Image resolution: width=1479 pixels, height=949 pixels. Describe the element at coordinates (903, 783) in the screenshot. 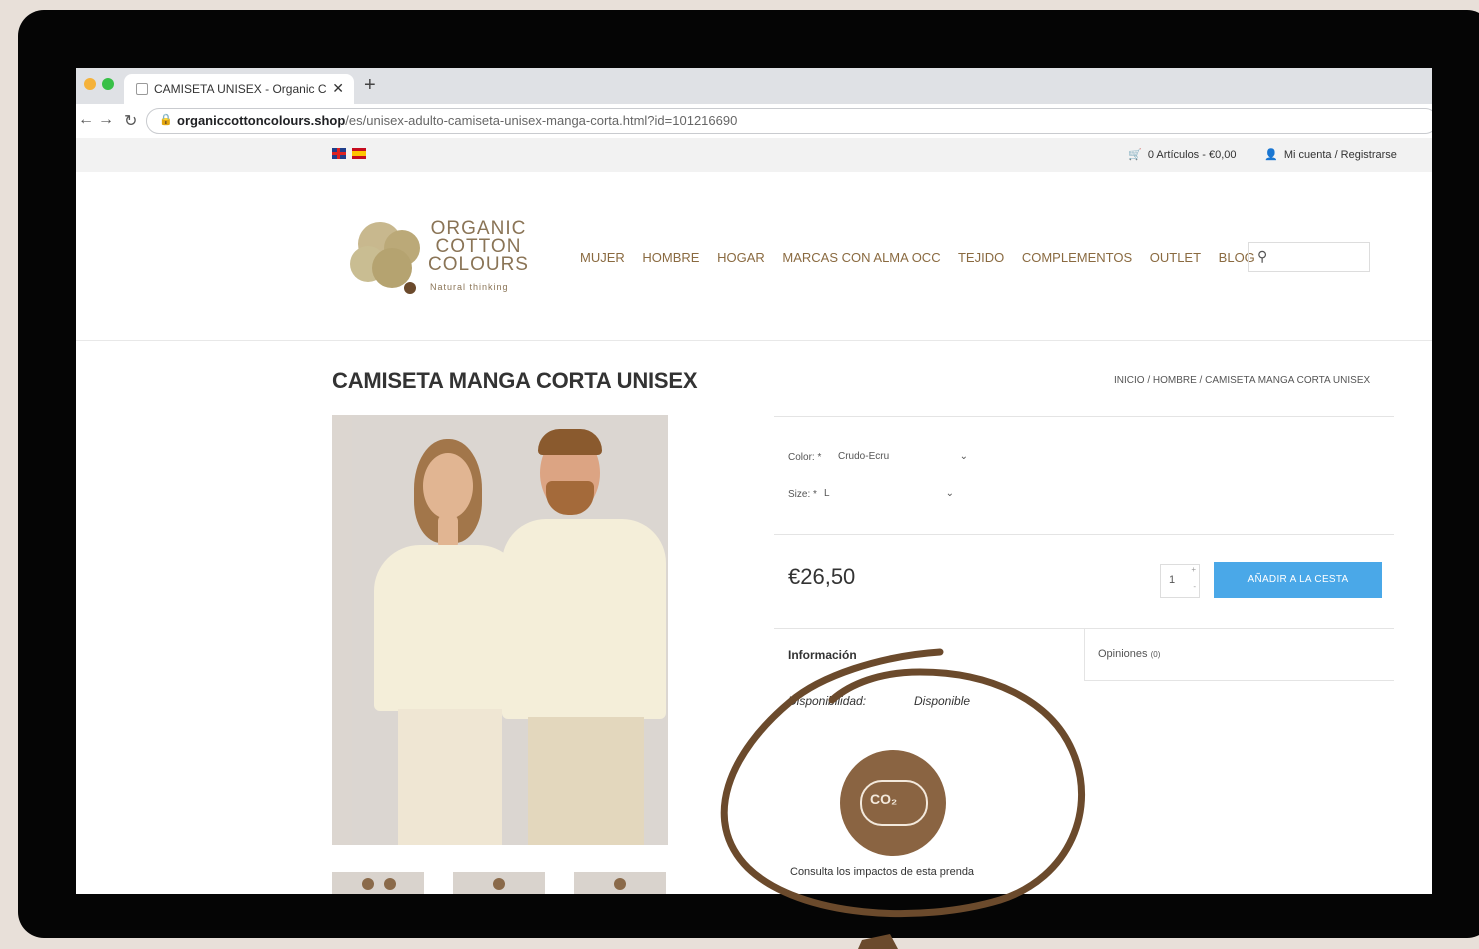

I see `hand-drawn-circle` at that location.